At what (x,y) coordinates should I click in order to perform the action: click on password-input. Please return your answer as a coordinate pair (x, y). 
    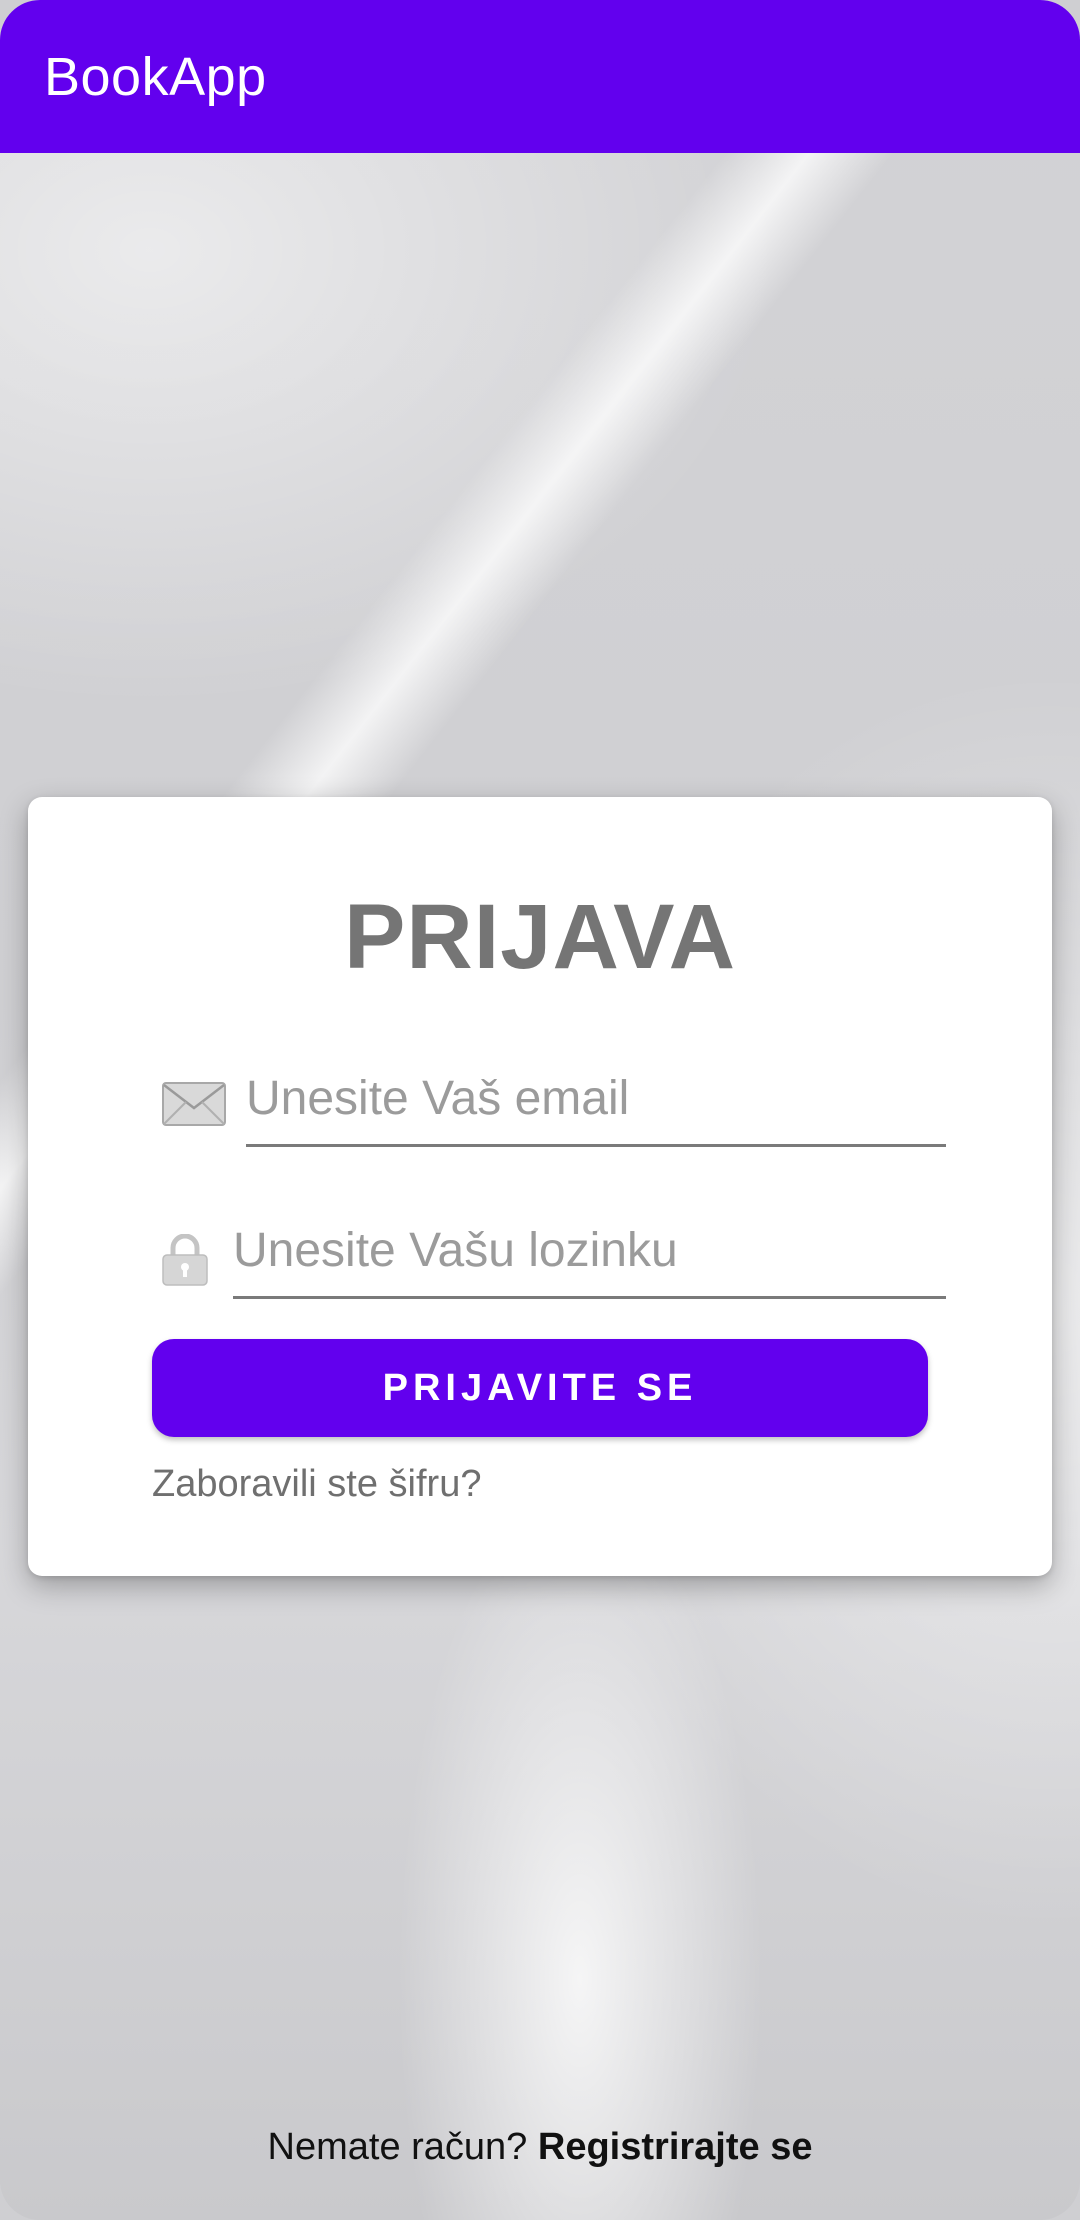
    Looking at the image, I should click on (589, 1257).